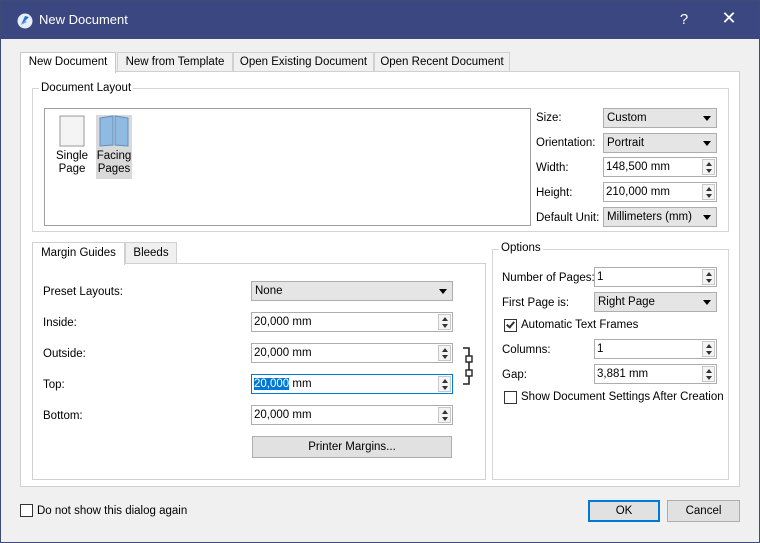  Describe the element at coordinates (352, 353) in the screenshot. I see `outside-spinbox: 20,000 mm` at that location.